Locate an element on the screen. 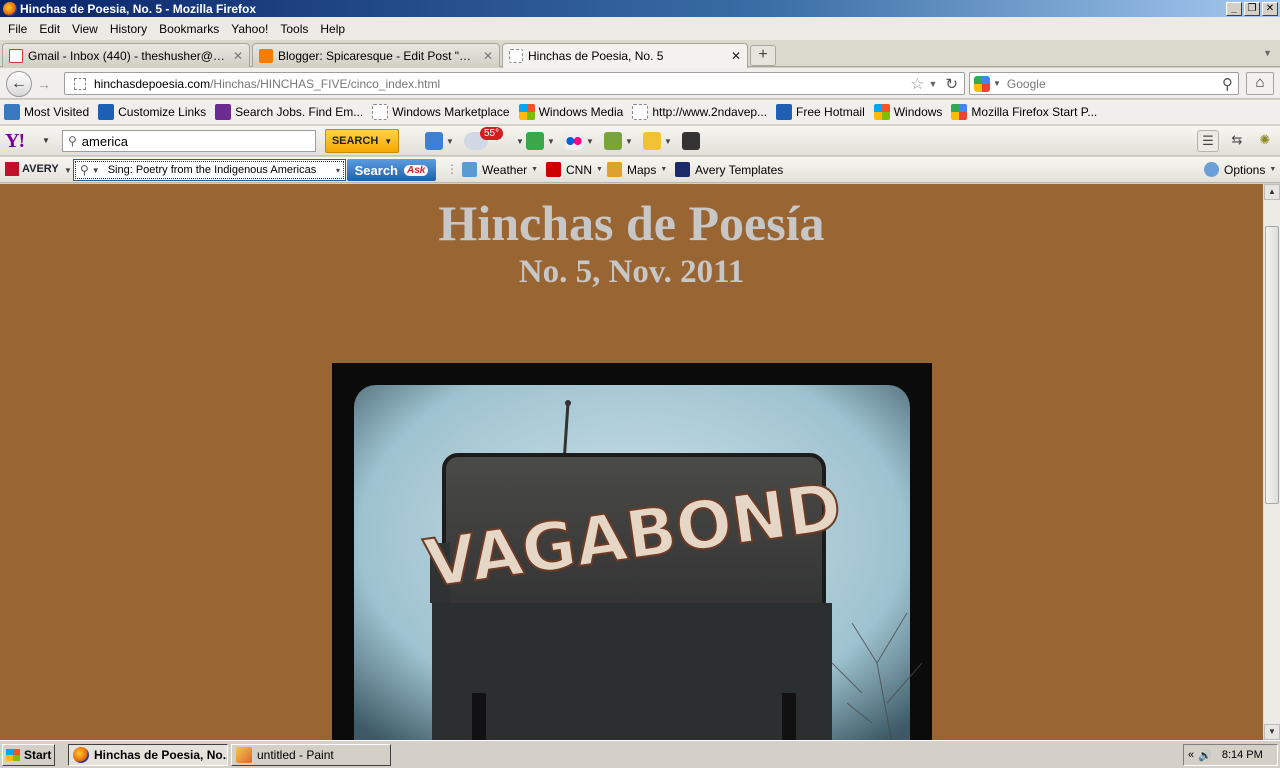 This screenshot has height=768, width=1280. history-dropdown-icon: ▼ is located at coordinates (933, 84).